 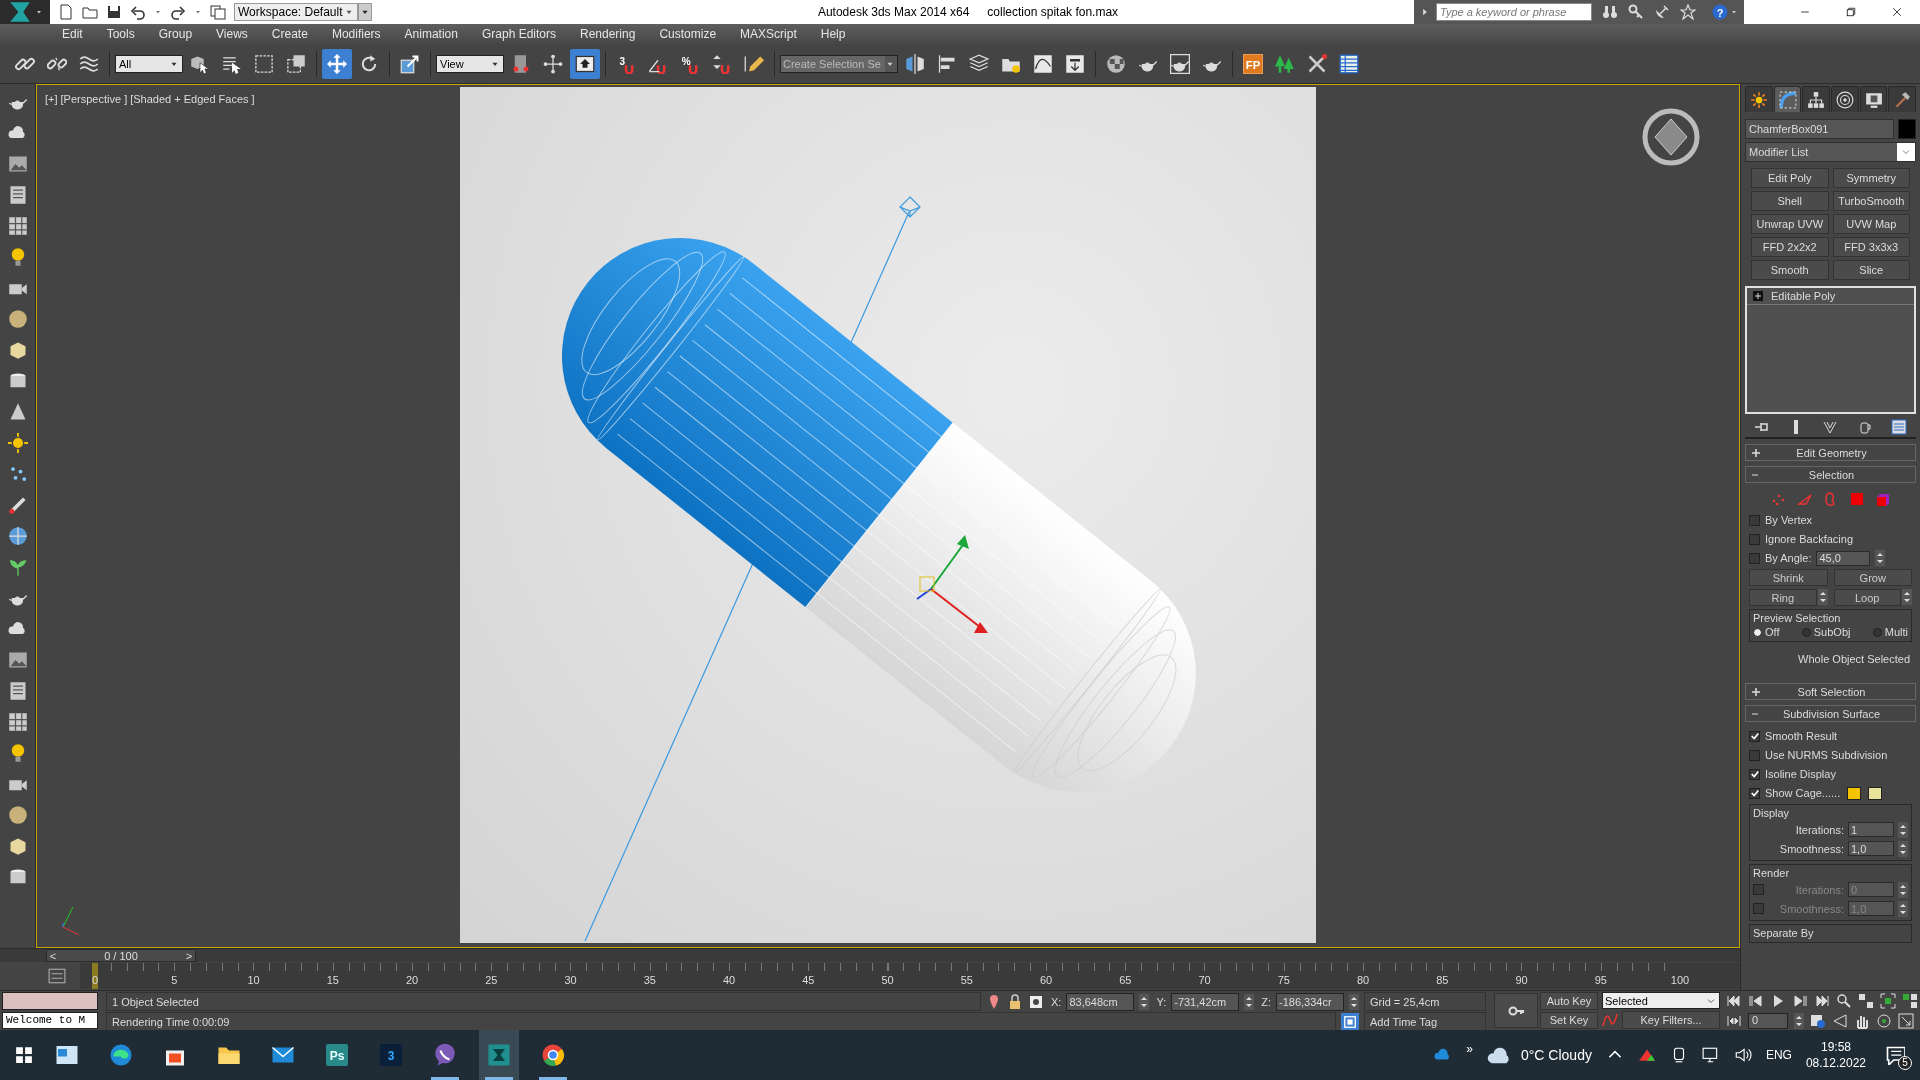 What do you see at coordinates (1871, 178) in the screenshot?
I see `modifier-button: Symmetry` at bounding box center [1871, 178].